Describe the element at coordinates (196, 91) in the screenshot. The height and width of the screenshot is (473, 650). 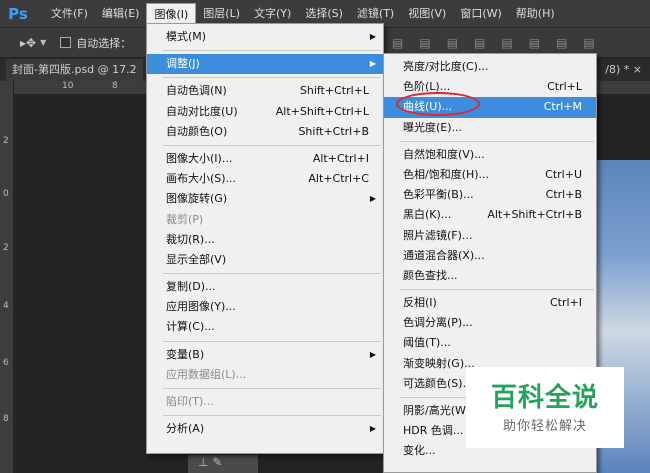
I see `menu-item-label: 自动色调(N)` at that location.